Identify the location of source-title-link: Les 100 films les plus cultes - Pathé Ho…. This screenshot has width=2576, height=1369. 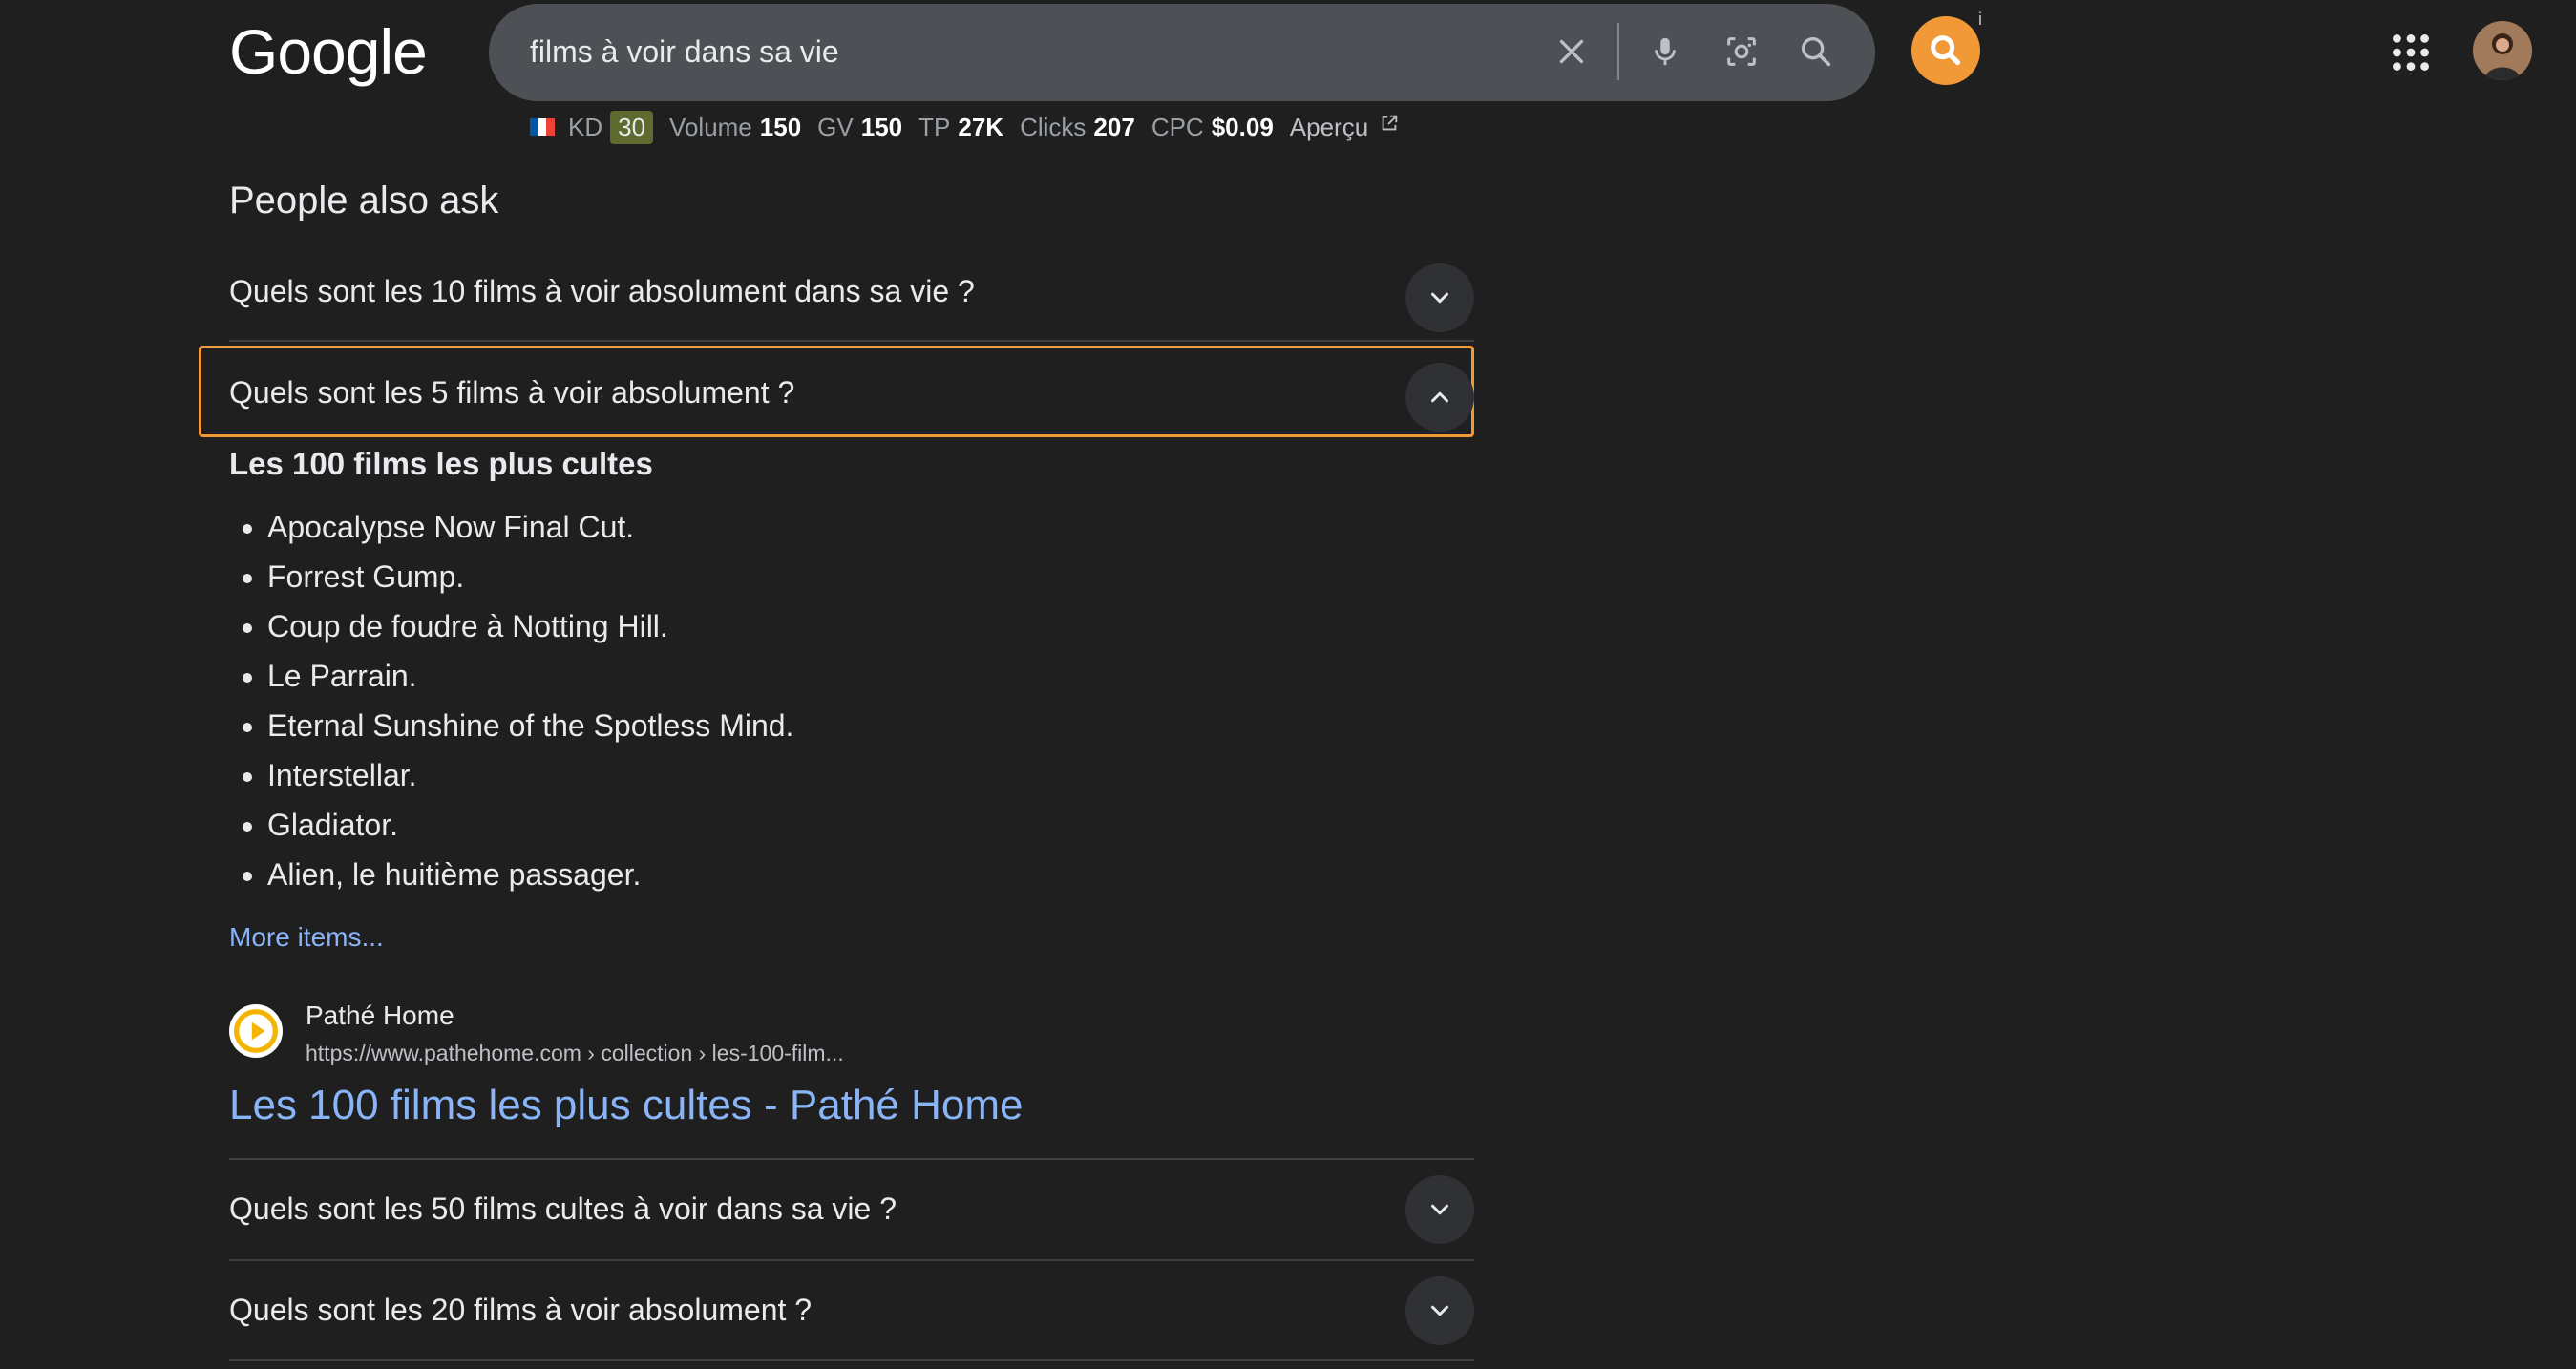
(626, 1105).